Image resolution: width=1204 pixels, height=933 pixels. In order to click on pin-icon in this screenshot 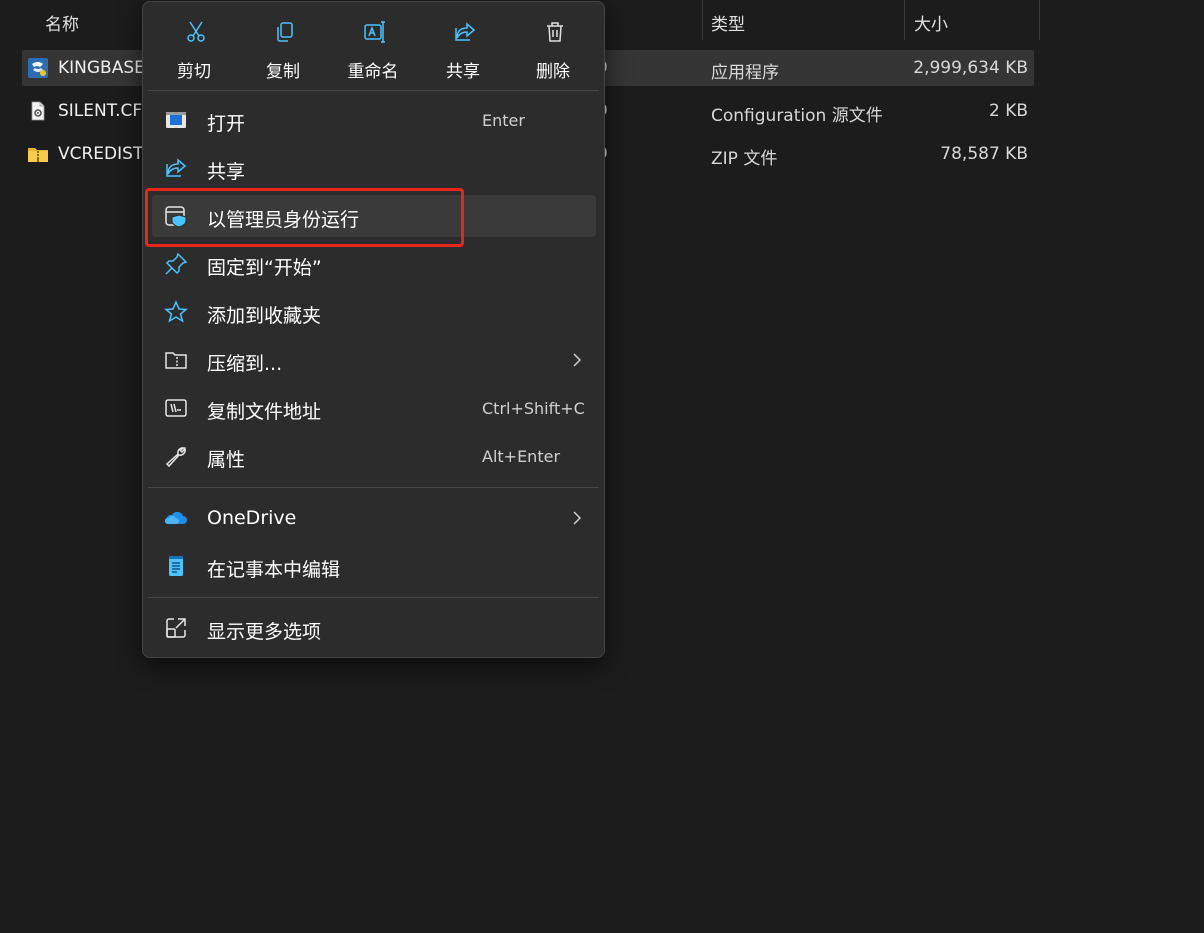, I will do `click(176, 263)`.